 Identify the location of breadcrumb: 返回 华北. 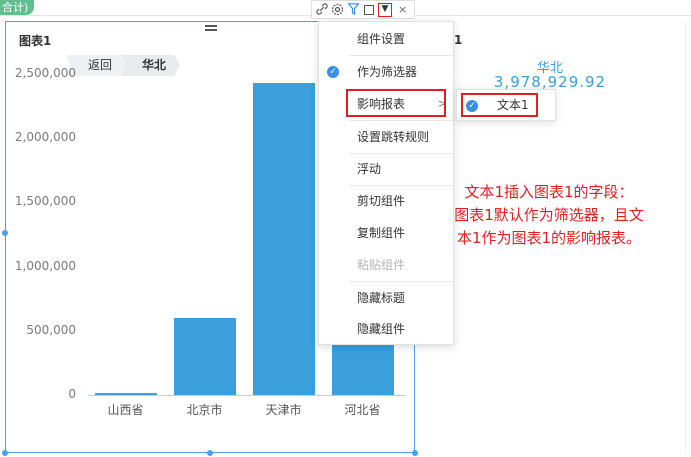
(123, 65).